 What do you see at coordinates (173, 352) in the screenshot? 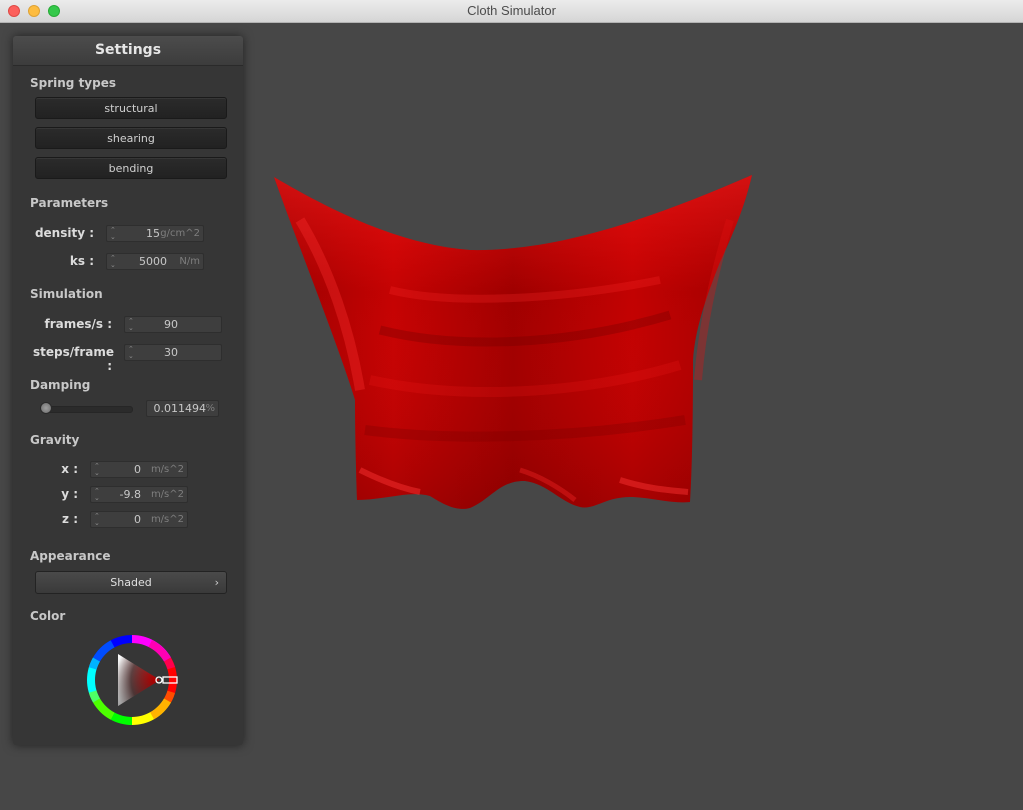
I see `steps-per-frame-field: ⌃ ⌄ 30` at bounding box center [173, 352].